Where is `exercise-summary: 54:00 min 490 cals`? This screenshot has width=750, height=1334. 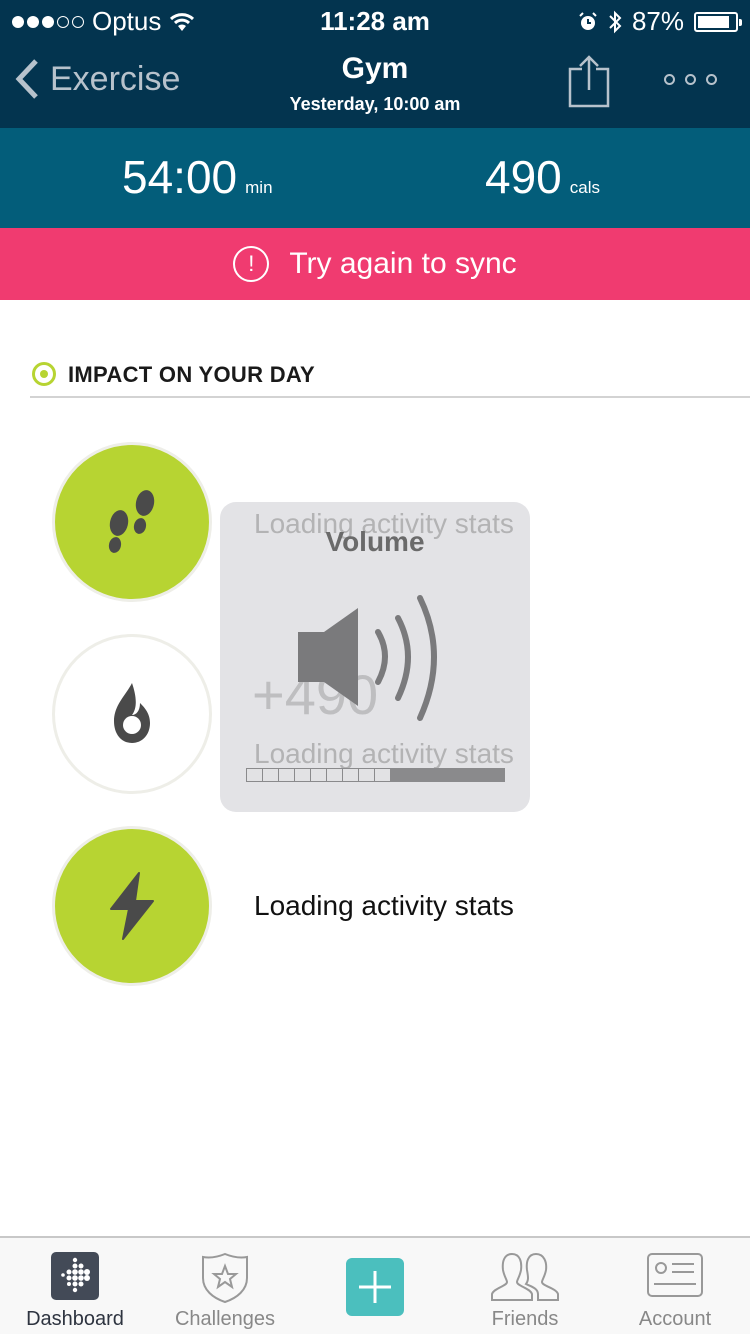 exercise-summary: 54:00 min 490 cals is located at coordinates (375, 178).